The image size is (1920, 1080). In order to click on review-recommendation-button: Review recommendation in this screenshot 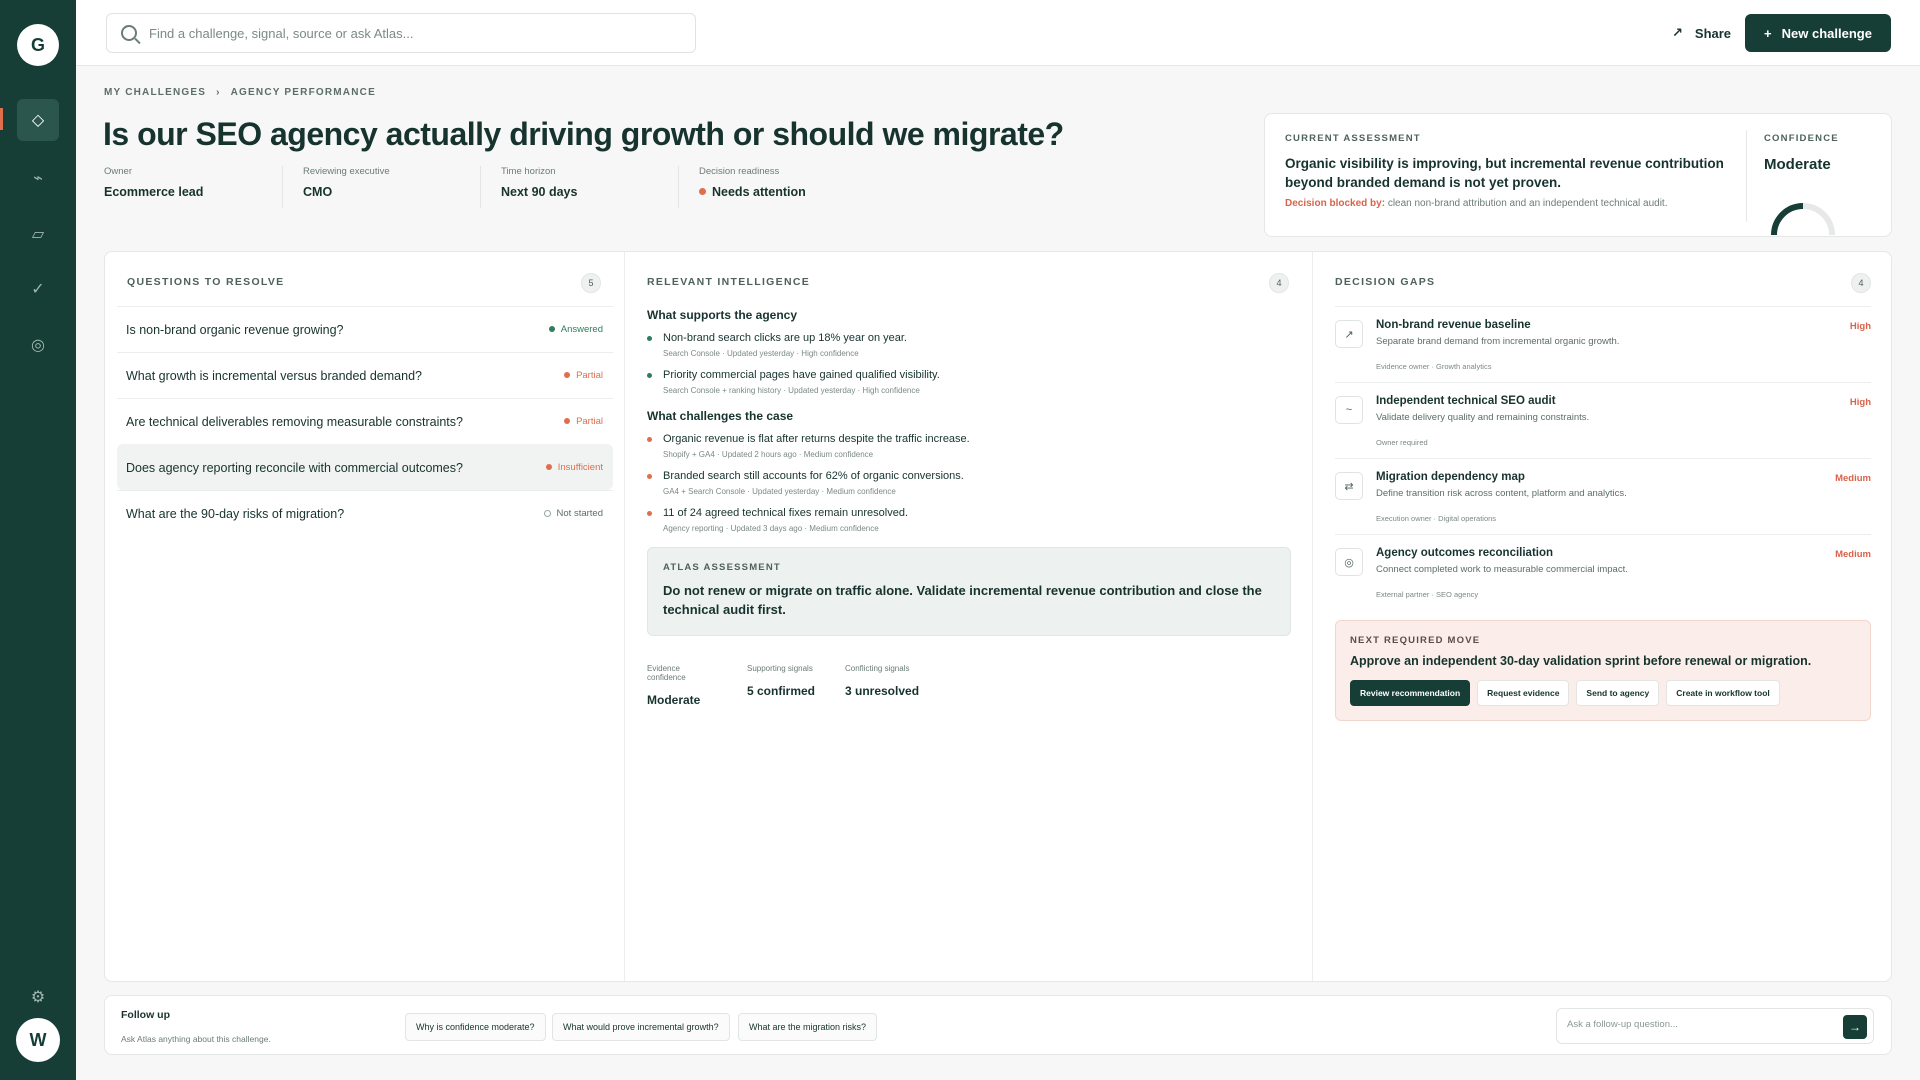, I will do `click(1410, 693)`.